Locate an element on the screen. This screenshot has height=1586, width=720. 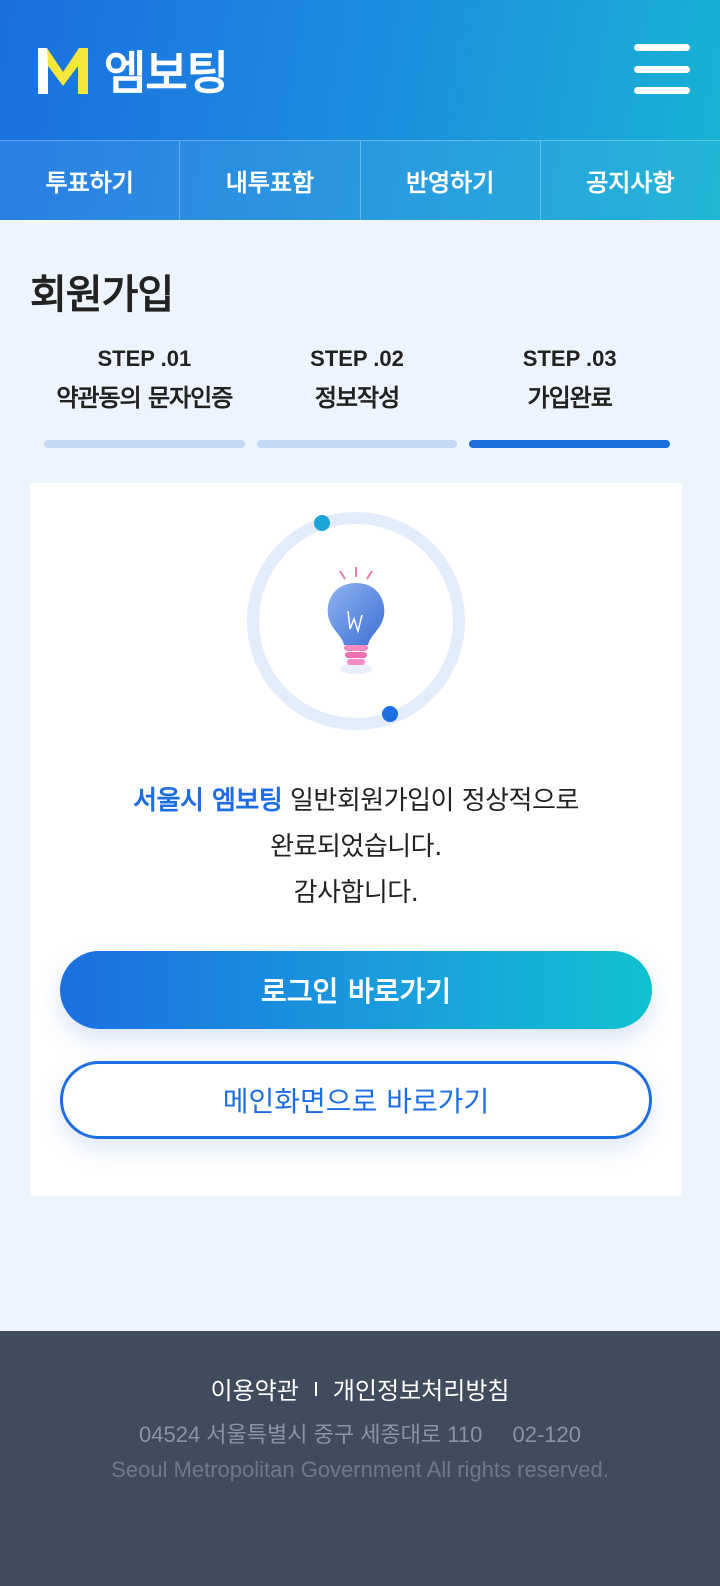
complete-message: 서울시 엠보팅 일반회원가입이 정상적으로 완료되었습니다. 감사합니다. is located at coordinates (356, 847).